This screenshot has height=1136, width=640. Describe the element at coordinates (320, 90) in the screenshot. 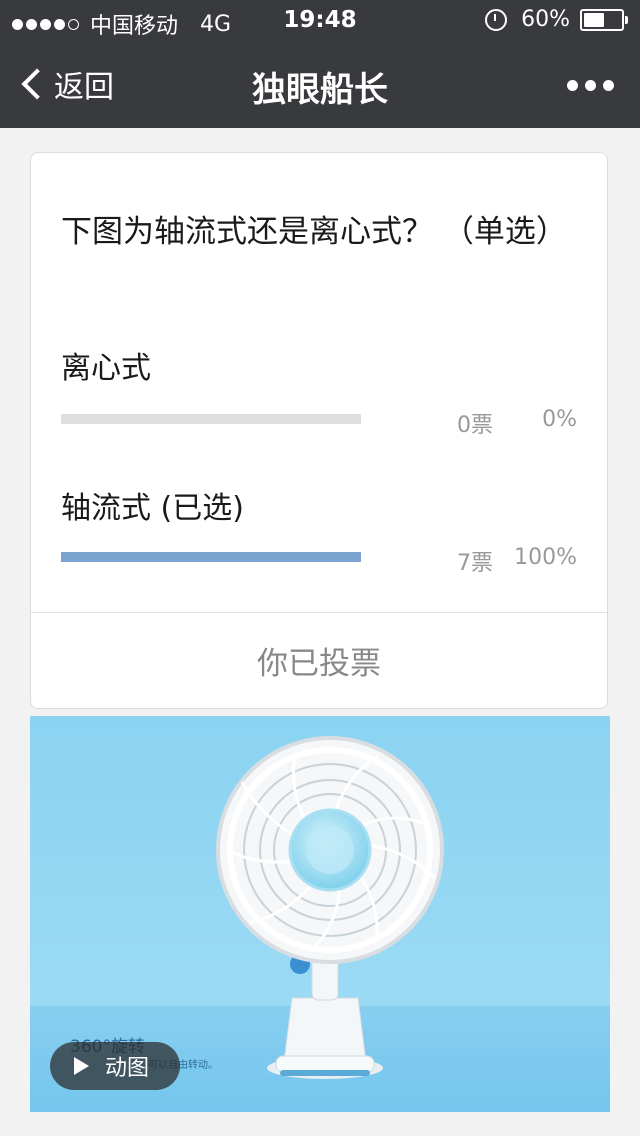

I see `page-title: 独眼船长` at that location.